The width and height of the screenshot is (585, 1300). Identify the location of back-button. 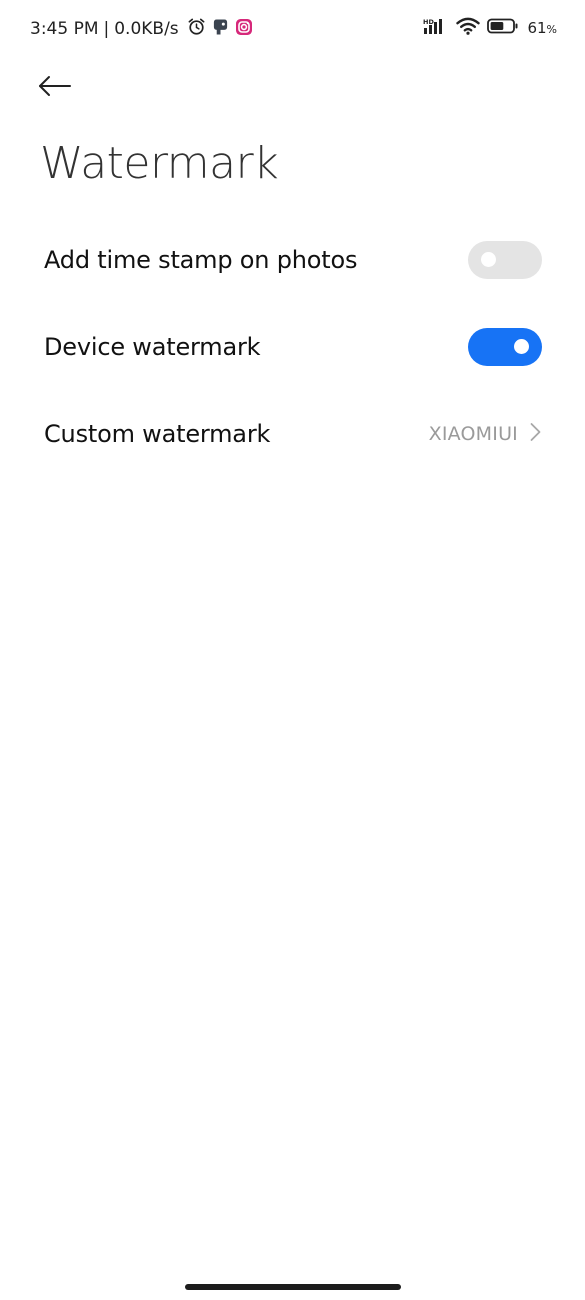
(62, 88).